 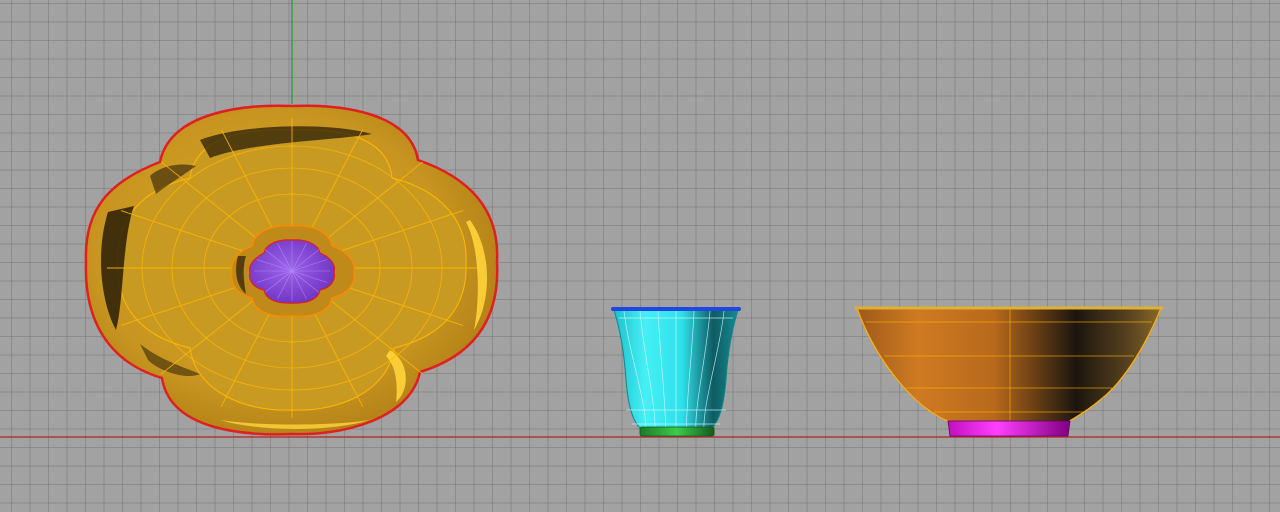 I want to click on bowl, so click(x=1009, y=371).